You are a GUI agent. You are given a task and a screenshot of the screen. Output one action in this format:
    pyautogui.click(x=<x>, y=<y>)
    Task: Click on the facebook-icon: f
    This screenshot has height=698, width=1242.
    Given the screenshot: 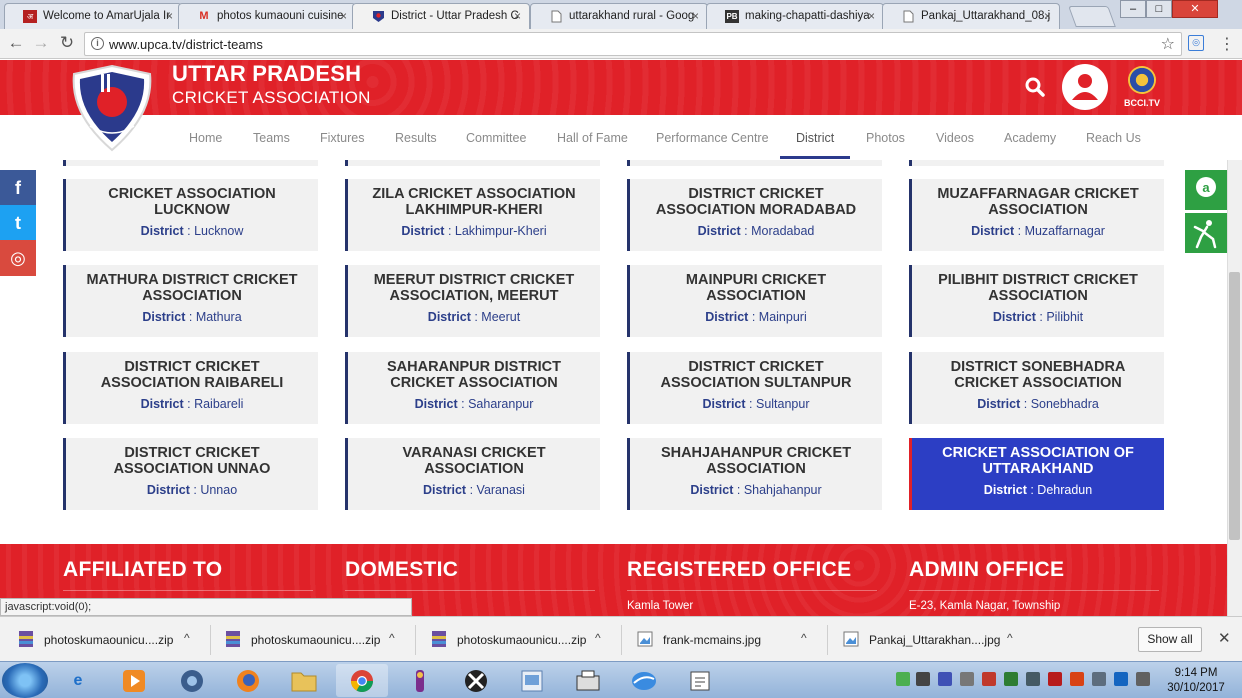 What is the action you would take?
    pyautogui.click(x=18, y=188)
    